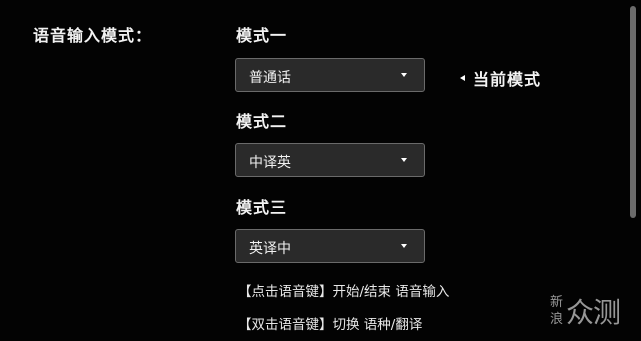  Describe the element at coordinates (330, 325) in the screenshot. I see `hint-double-tap: 【双击语音键】切换 语种/翻译` at that location.